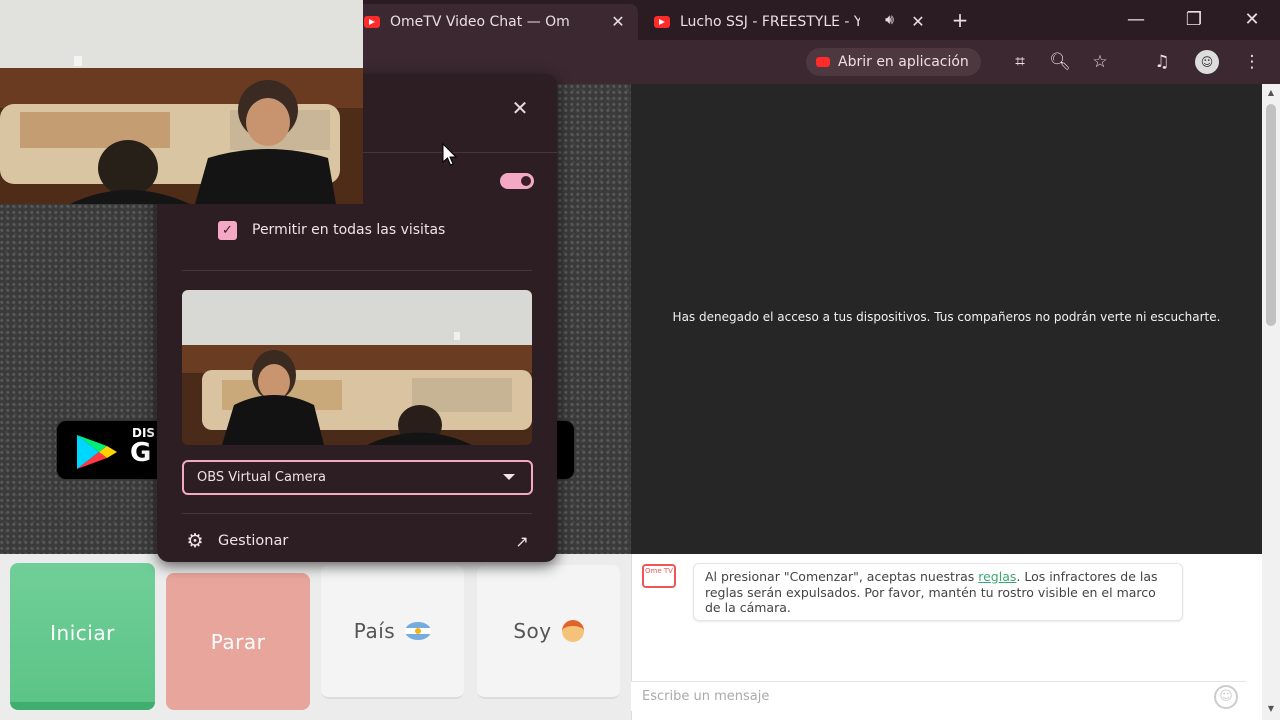 The width and height of the screenshot is (1280, 720). What do you see at coordinates (1060, 62) in the screenshot?
I see `zoom-icon: 🔍︎` at bounding box center [1060, 62].